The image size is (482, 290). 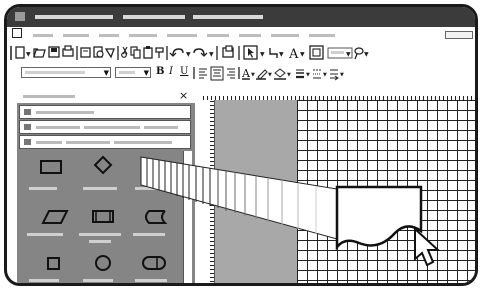 What do you see at coordinates (427, 246) in the screenshot?
I see `mouse-cursor-icon` at bounding box center [427, 246].